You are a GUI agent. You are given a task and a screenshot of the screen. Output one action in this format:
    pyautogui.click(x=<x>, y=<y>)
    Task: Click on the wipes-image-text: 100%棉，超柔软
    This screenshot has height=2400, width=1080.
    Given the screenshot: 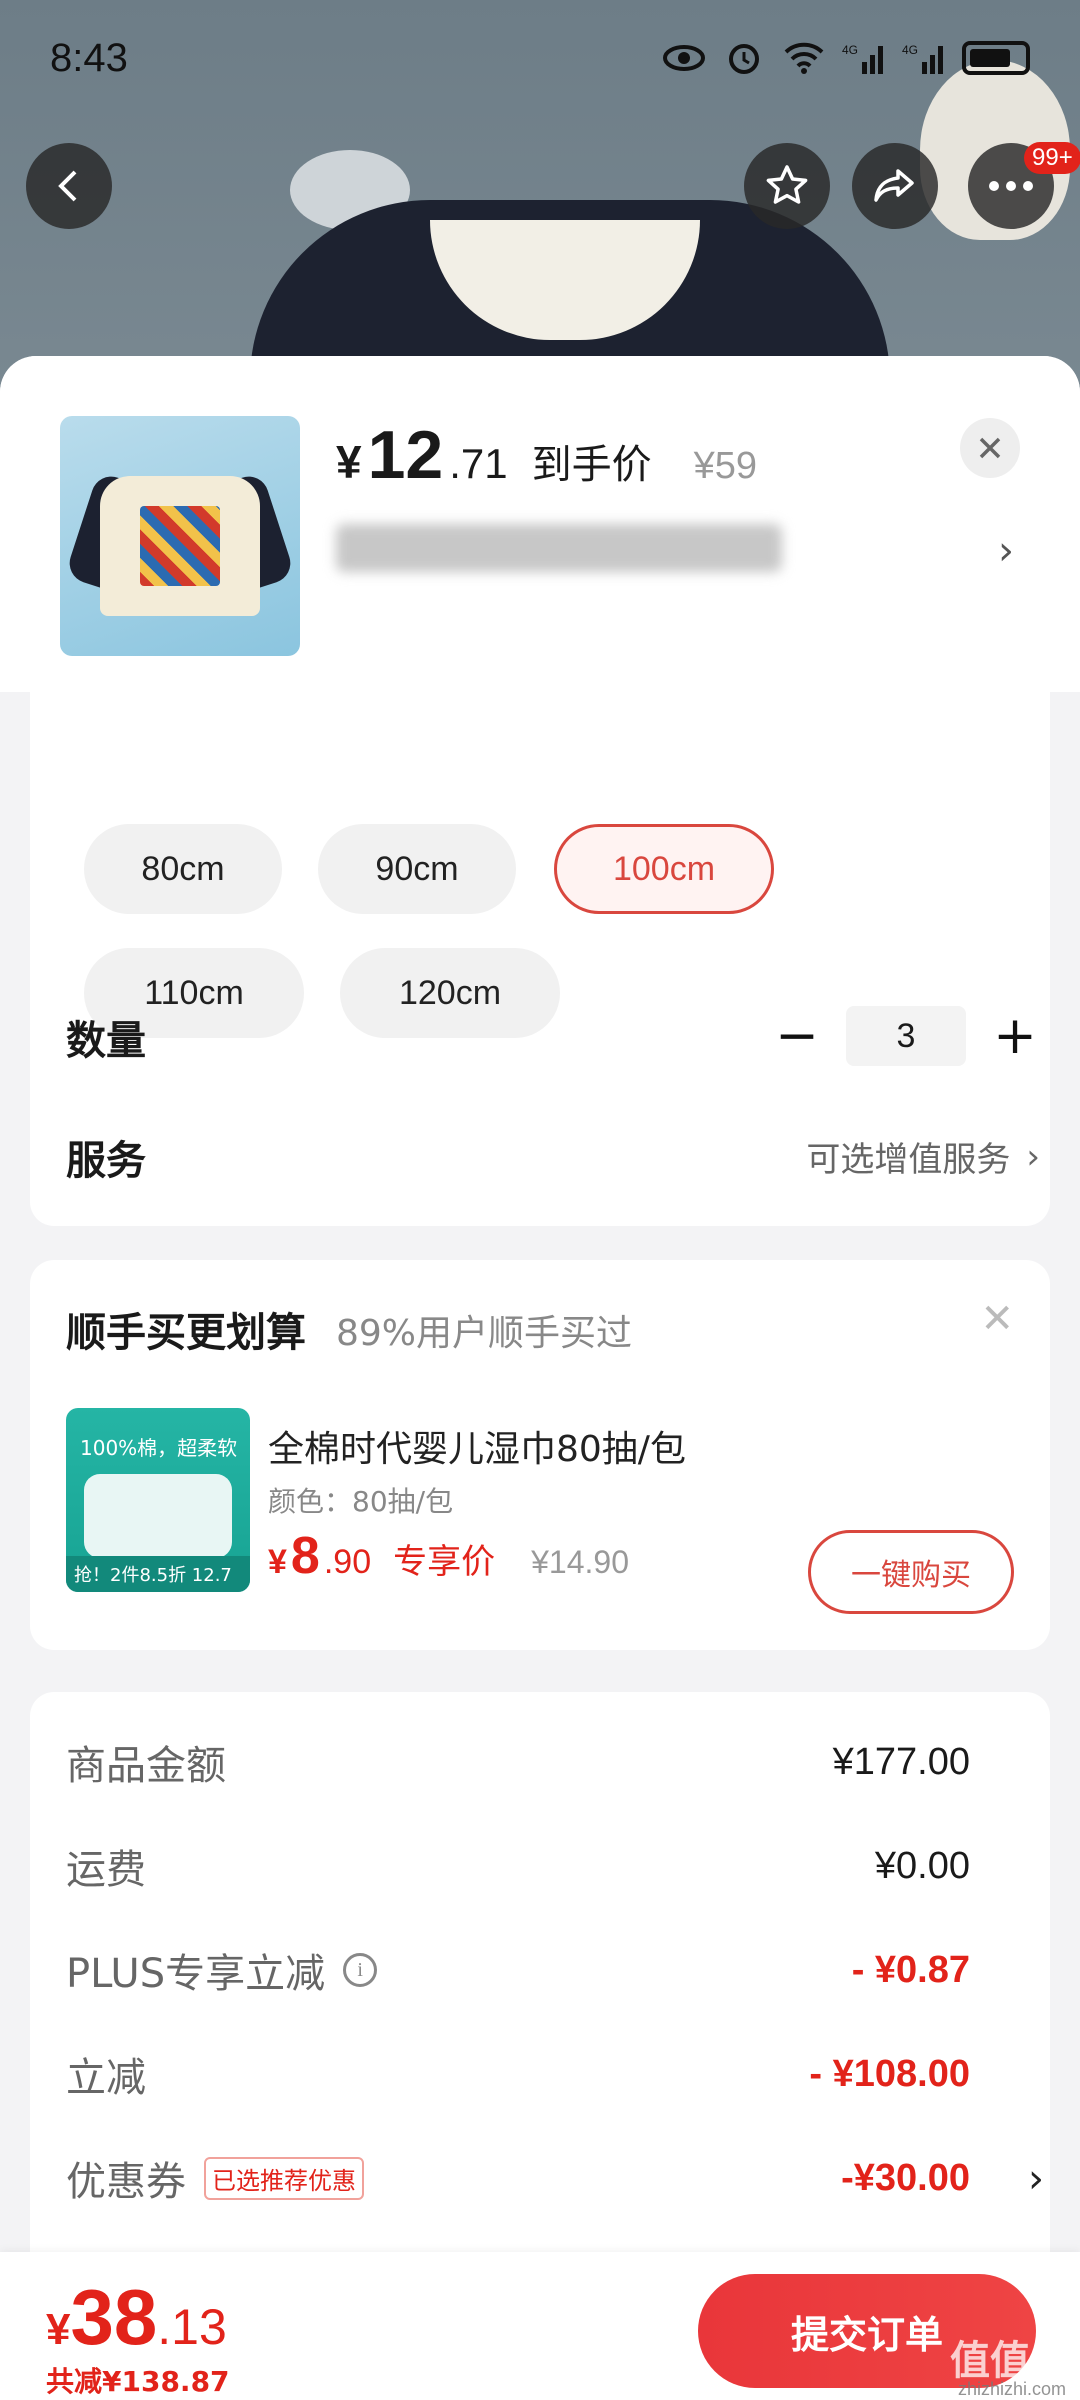 What is the action you would take?
    pyautogui.click(x=159, y=1448)
    